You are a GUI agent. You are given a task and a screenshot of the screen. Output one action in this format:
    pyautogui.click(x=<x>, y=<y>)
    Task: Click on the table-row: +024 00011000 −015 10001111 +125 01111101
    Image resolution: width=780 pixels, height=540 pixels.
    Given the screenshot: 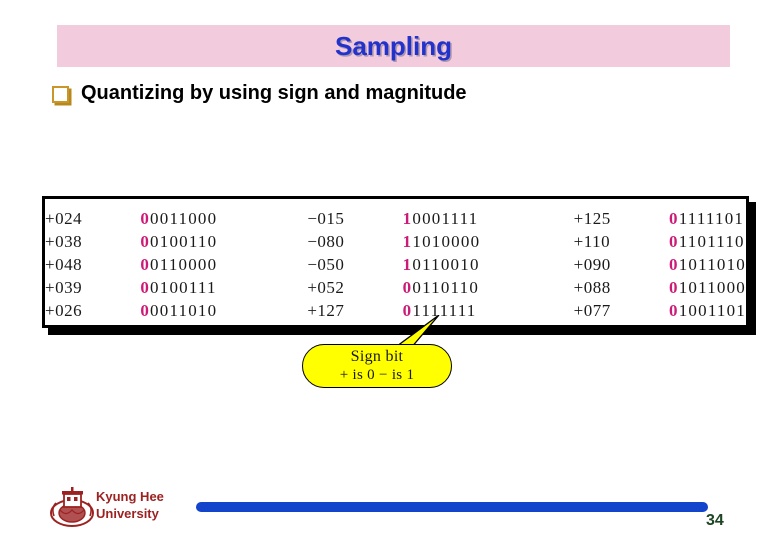 What is the action you would take?
    pyautogui.click(x=395, y=218)
    